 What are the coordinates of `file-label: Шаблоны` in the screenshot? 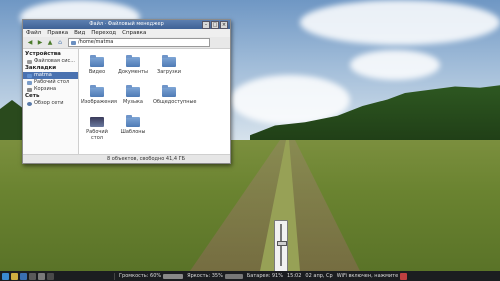 It's located at (133, 132).